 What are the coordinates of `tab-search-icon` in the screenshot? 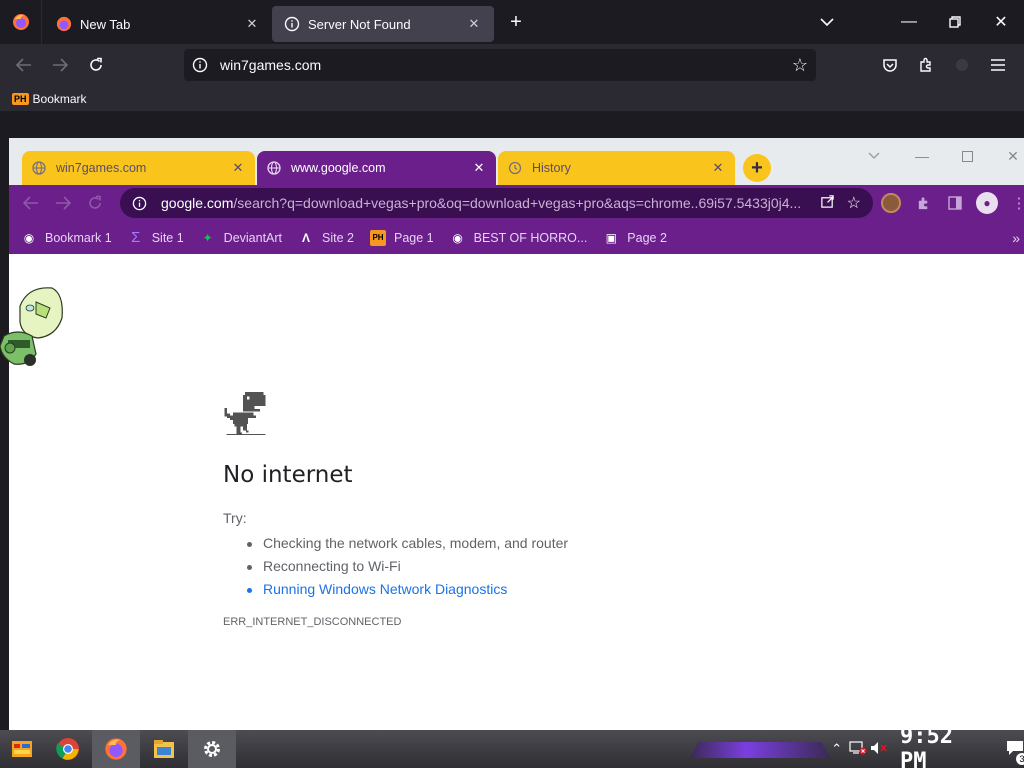 It's located at (874, 156).